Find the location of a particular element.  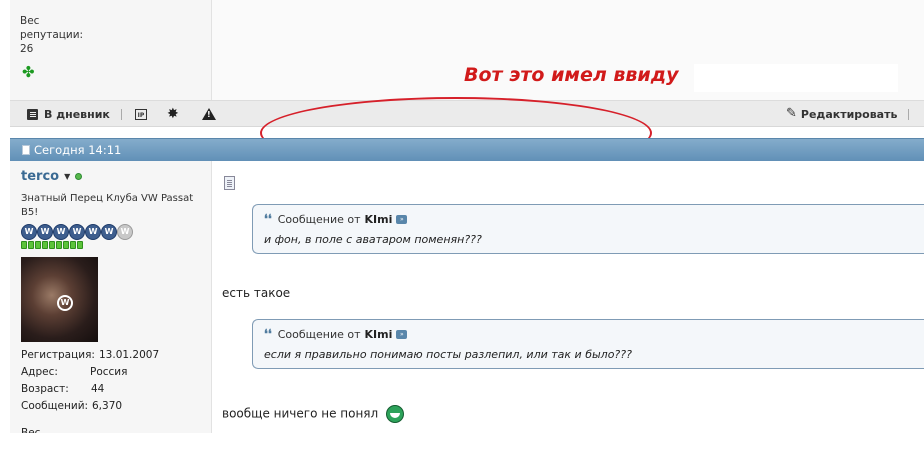

edit-label: Редактировать is located at coordinates (849, 114).